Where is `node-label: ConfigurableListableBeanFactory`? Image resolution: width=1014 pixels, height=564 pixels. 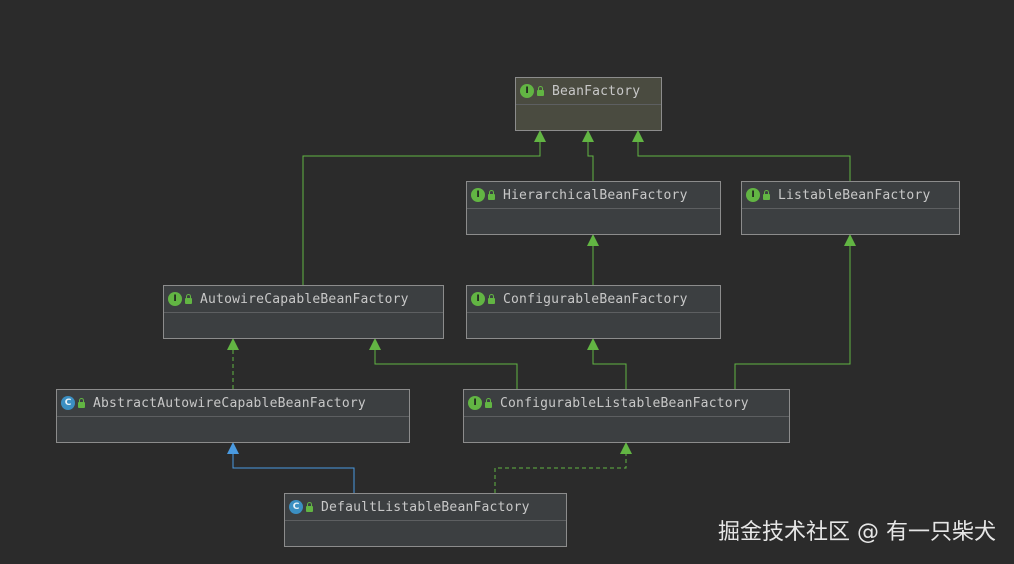
node-label: ConfigurableListableBeanFactory is located at coordinates (624, 403).